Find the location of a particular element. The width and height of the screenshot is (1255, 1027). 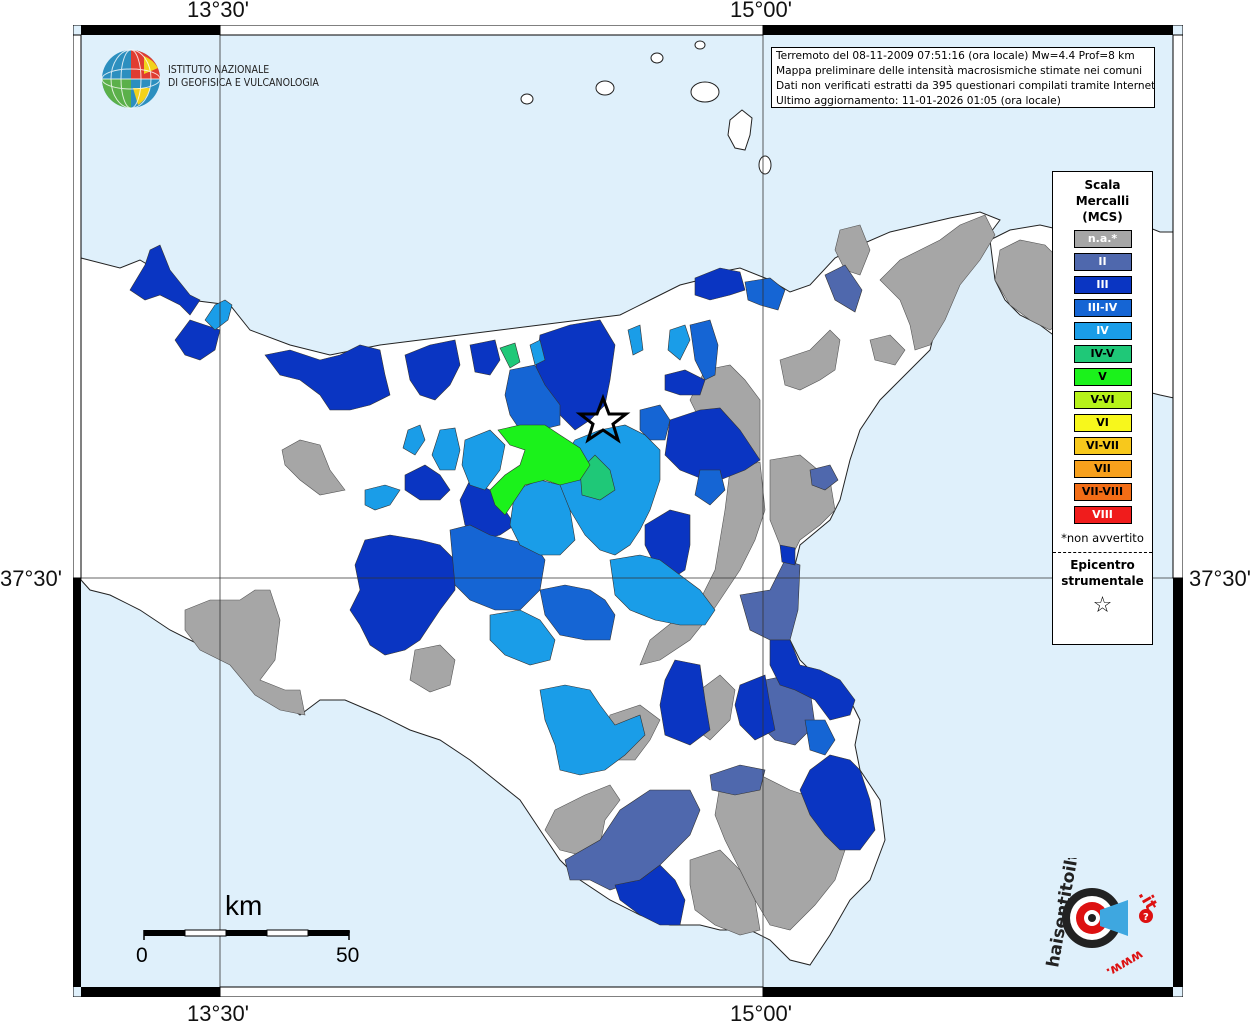

scale-bar-unit: km is located at coordinates (244, 905).